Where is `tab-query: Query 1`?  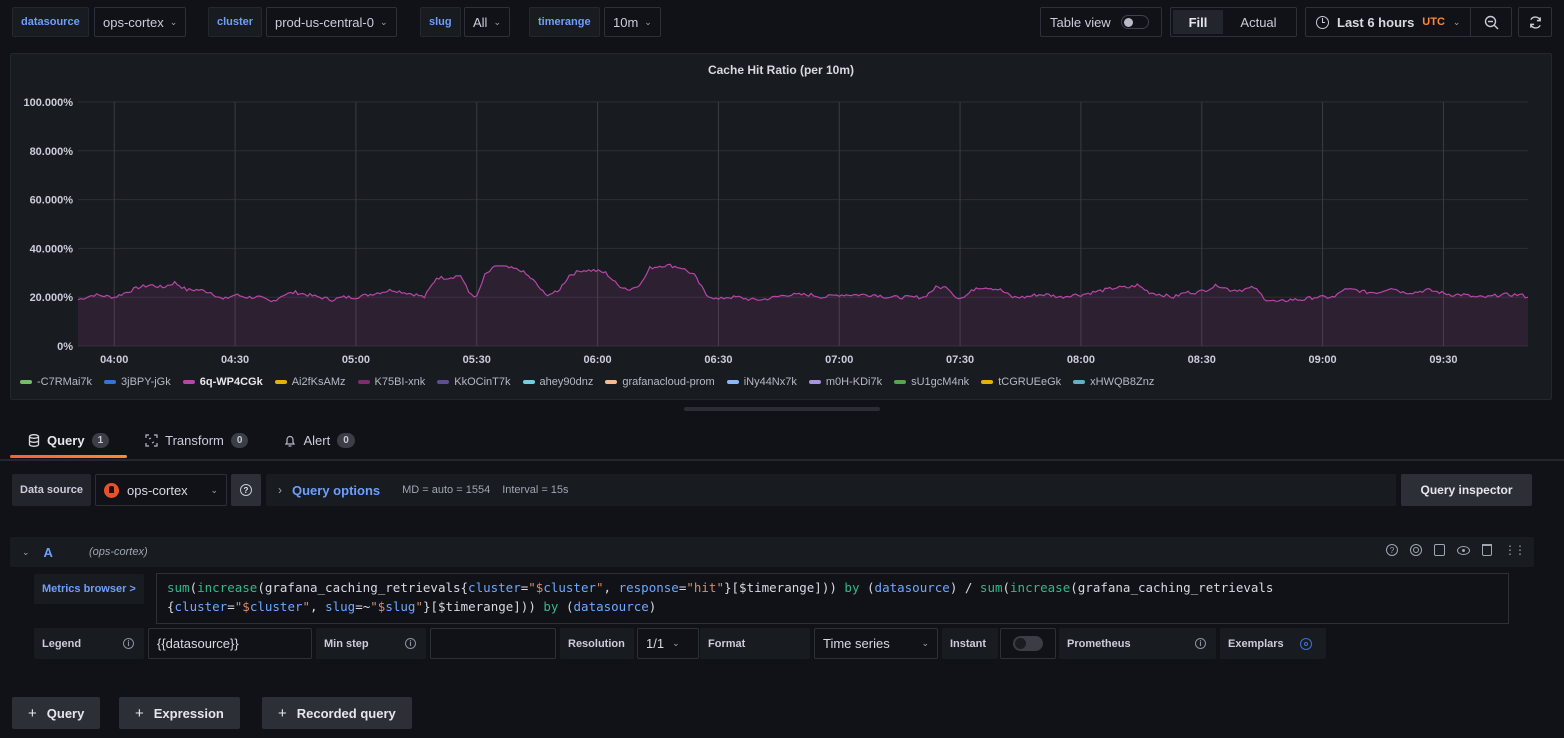 tab-query: Query 1 is located at coordinates (69, 441).